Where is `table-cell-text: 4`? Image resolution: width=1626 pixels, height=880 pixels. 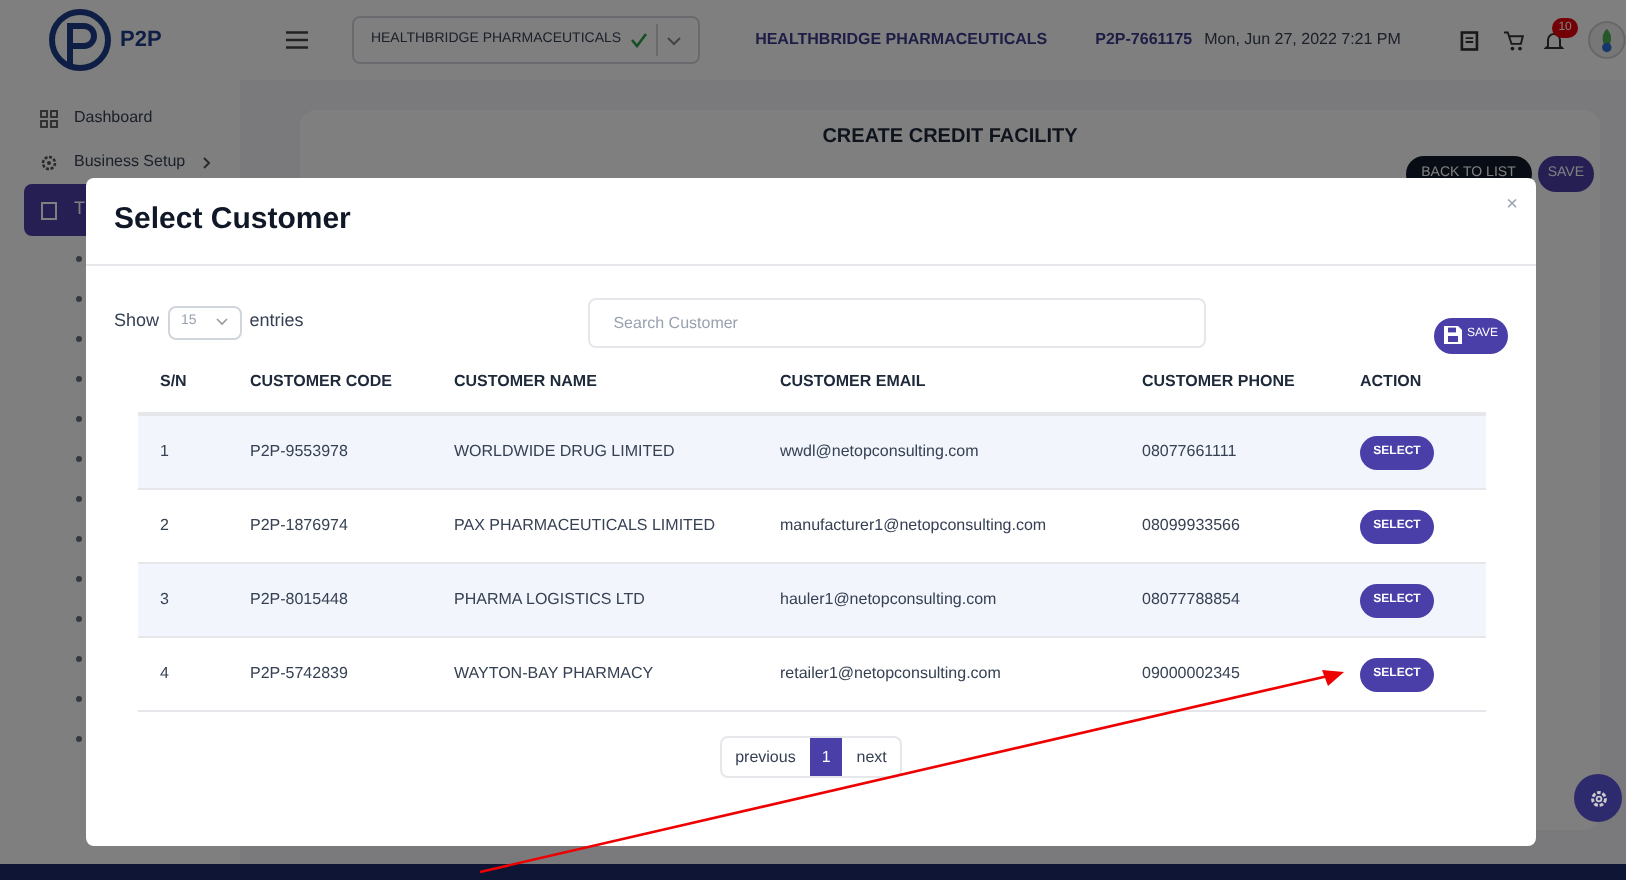
table-cell-text: 4 is located at coordinates (164, 674).